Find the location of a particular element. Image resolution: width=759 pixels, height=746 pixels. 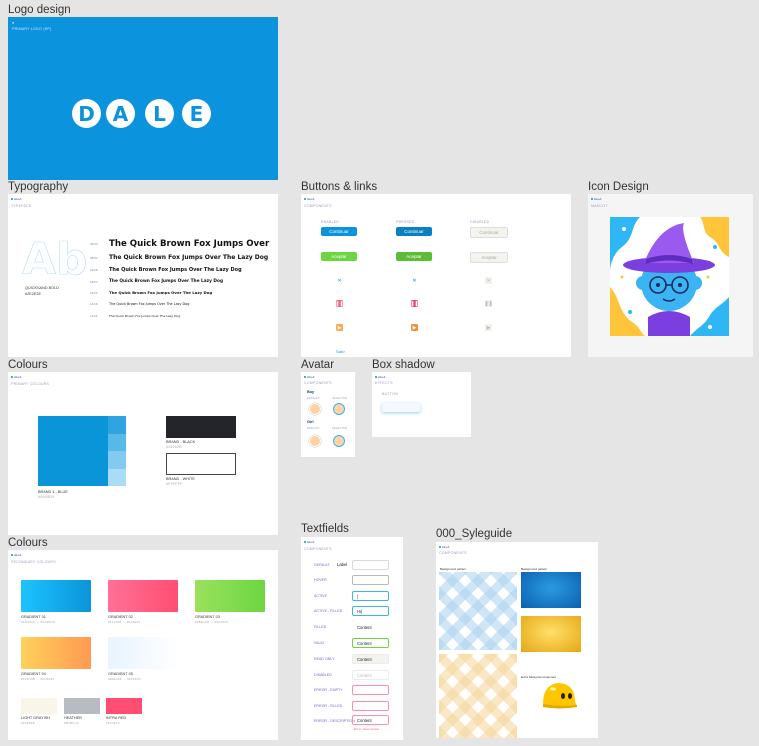

frame-label-colours-secondary: Colours is located at coordinates (28, 543).